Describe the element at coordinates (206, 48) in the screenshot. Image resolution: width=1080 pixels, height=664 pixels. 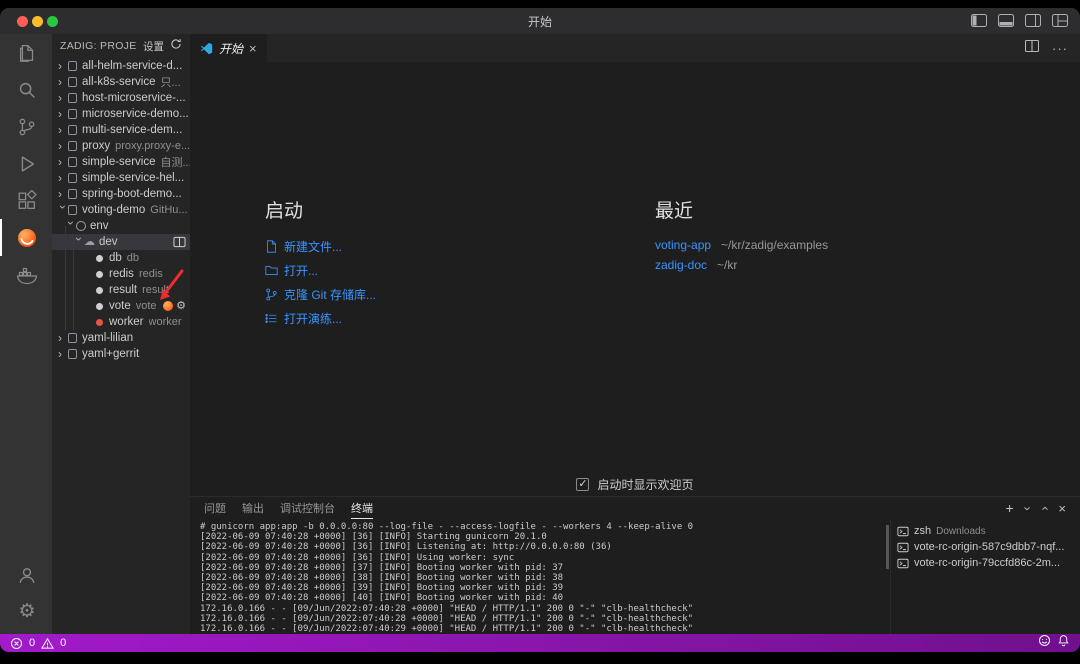
I see `welcome-tab-icon` at that location.